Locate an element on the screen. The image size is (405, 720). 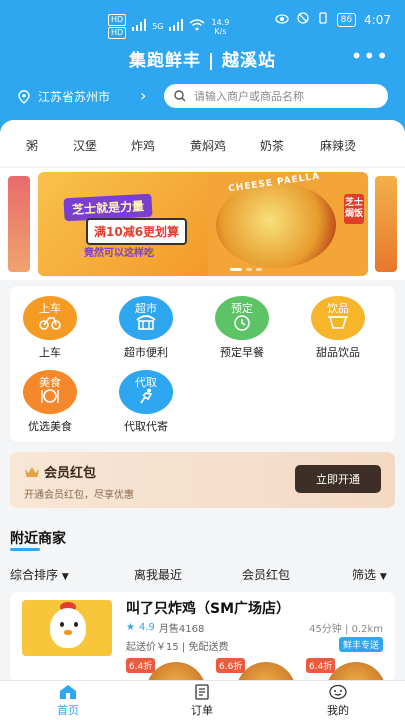
carousel-dots is located at coordinates (246, 269).